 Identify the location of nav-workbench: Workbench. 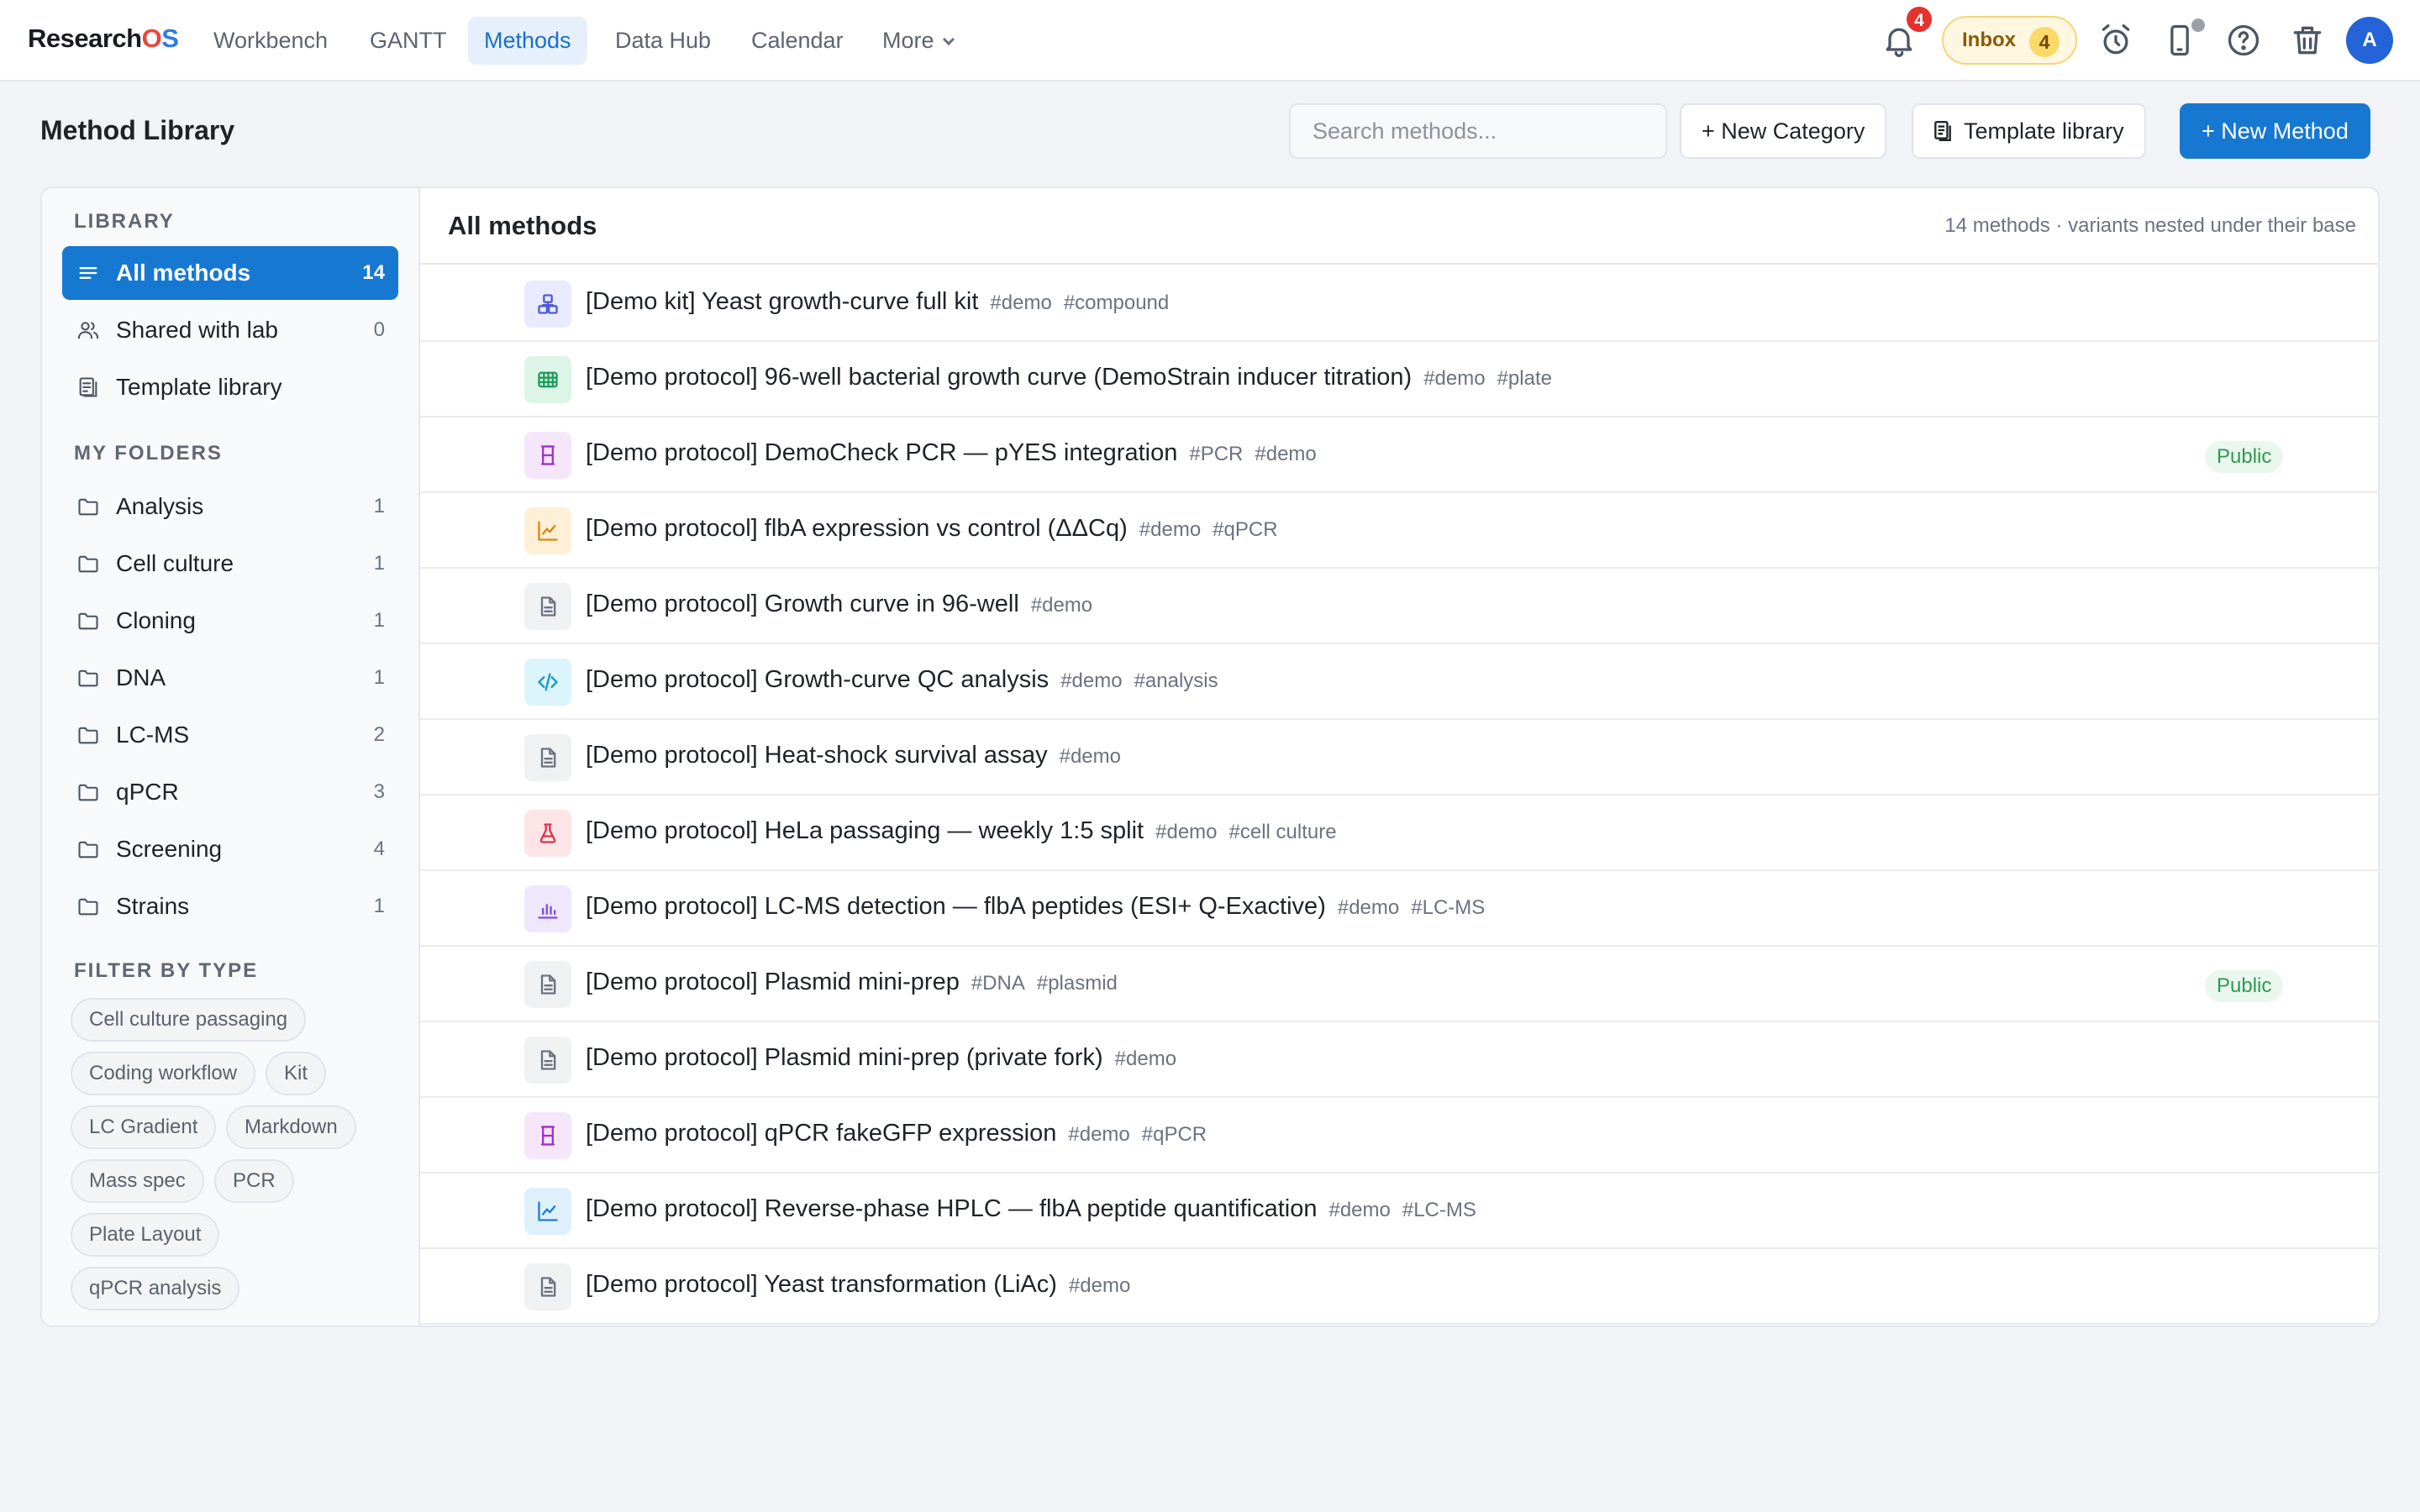
(270, 41).